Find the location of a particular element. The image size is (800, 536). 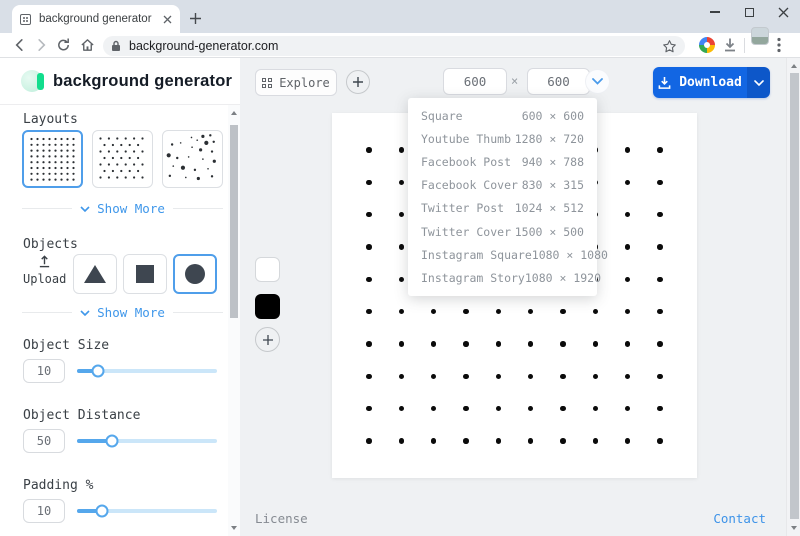

page-scrollbar is located at coordinates (793, 297).